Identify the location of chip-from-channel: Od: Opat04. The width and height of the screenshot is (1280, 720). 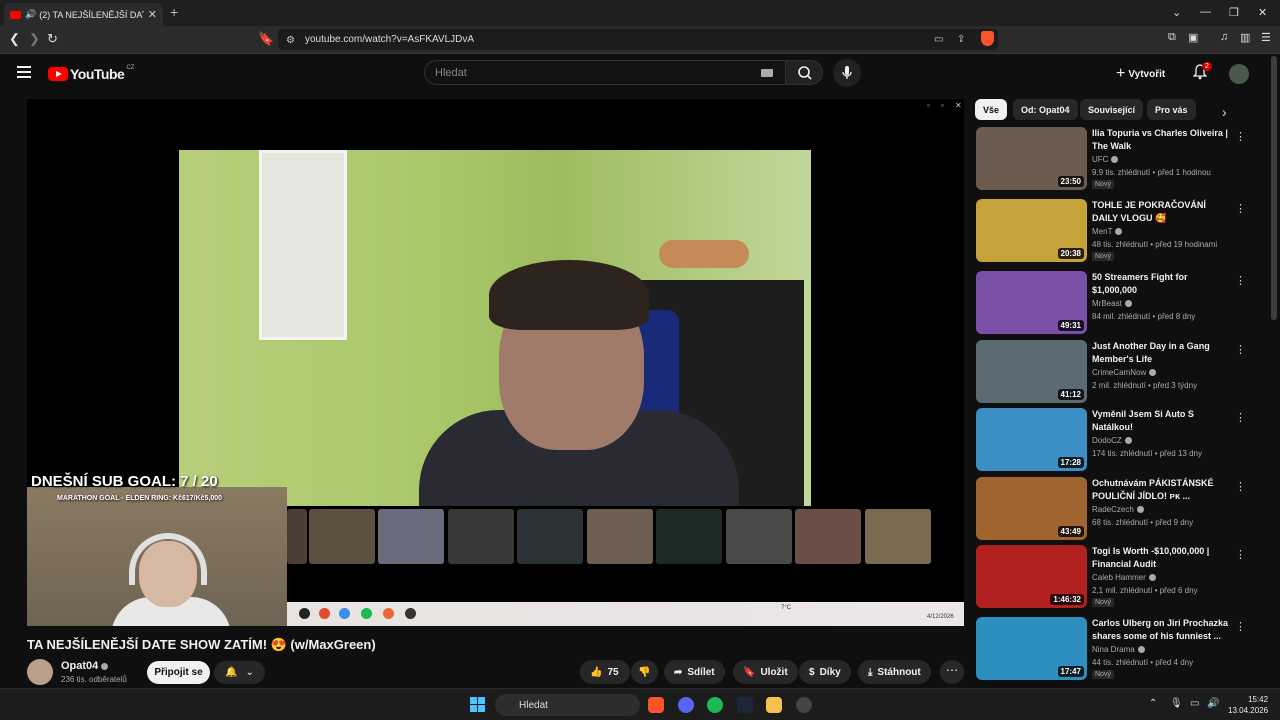
(1045, 109).